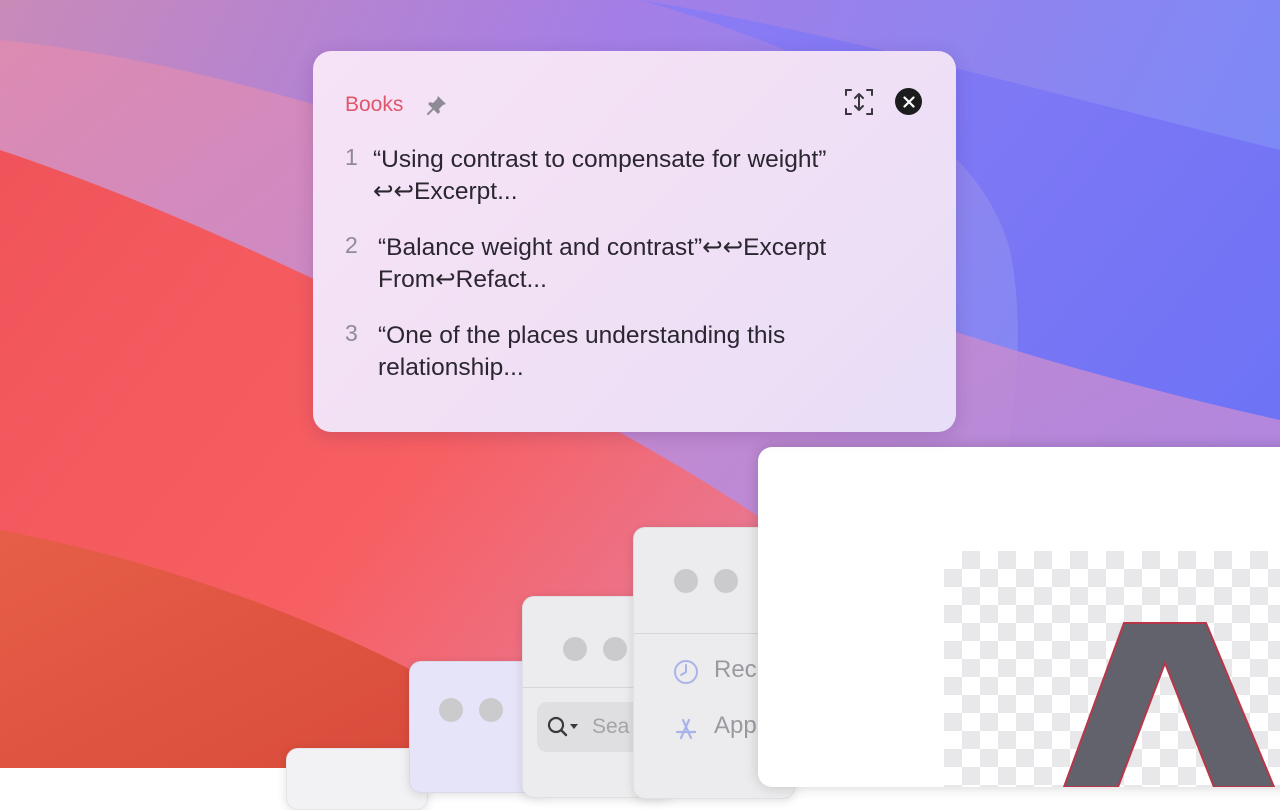 The height and width of the screenshot is (810, 1280). What do you see at coordinates (374, 104) in the screenshot?
I see `popover-title: Books` at bounding box center [374, 104].